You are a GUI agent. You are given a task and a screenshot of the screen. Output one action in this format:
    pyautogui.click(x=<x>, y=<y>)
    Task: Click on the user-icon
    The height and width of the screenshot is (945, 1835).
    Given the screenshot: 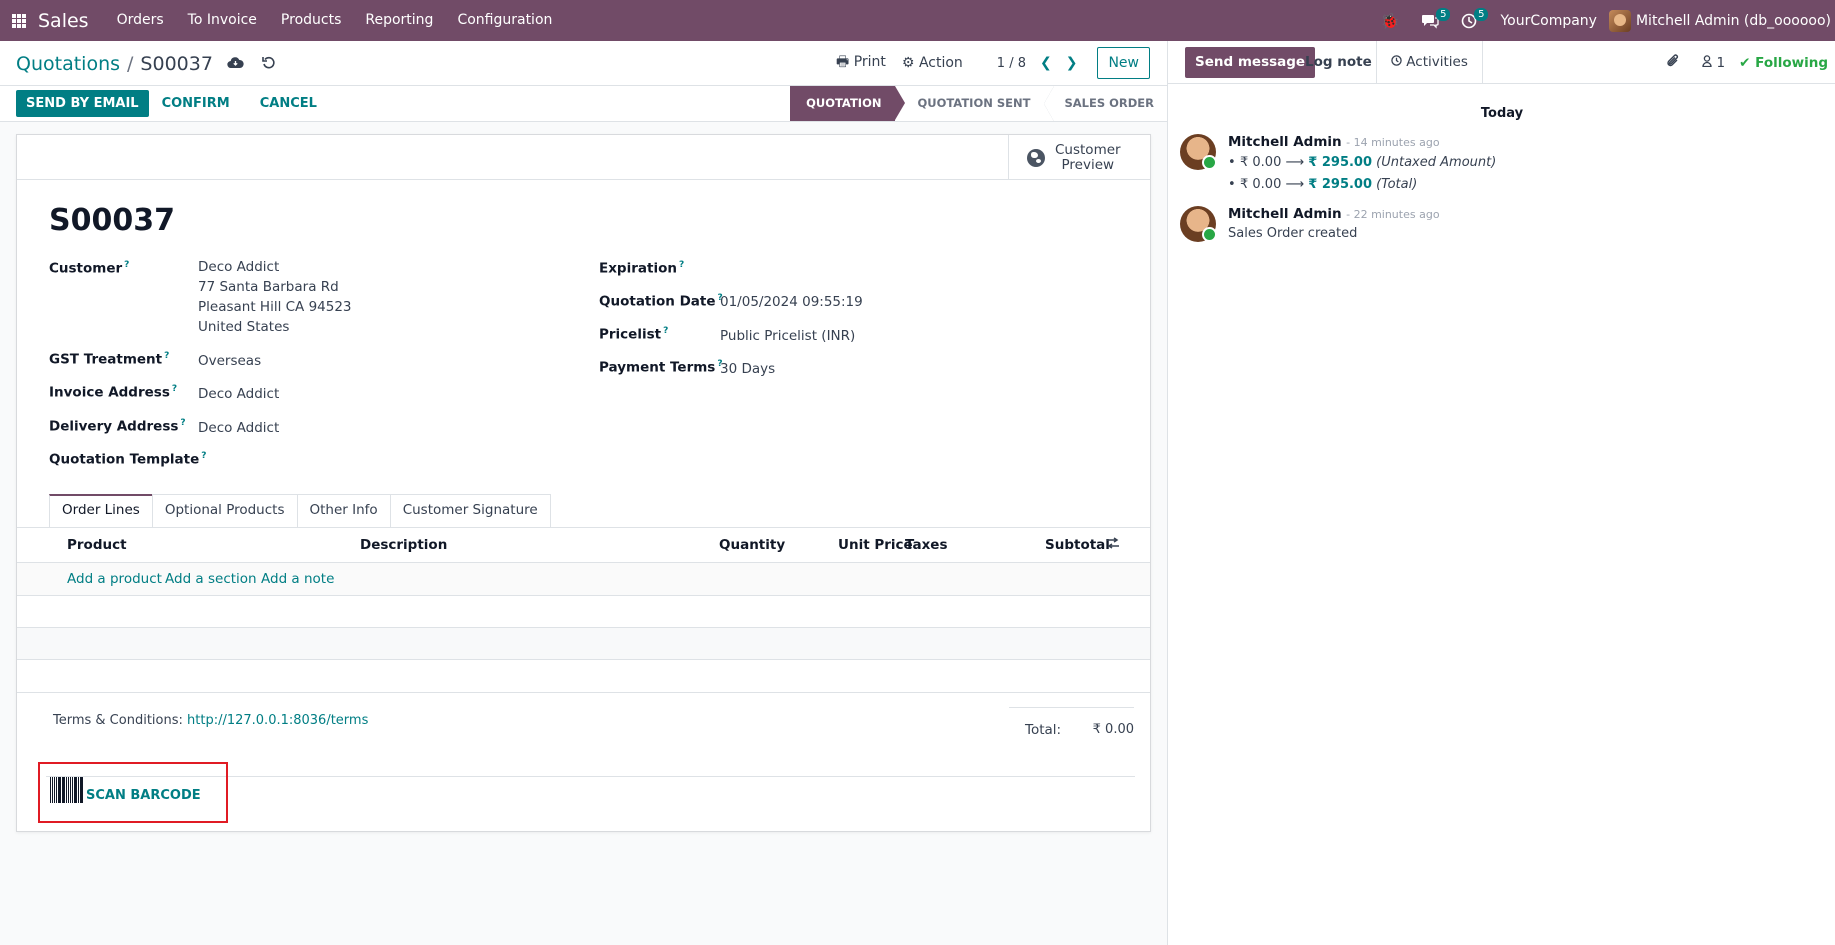 What is the action you would take?
    pyautogui.click(x=1709, y=62)
    